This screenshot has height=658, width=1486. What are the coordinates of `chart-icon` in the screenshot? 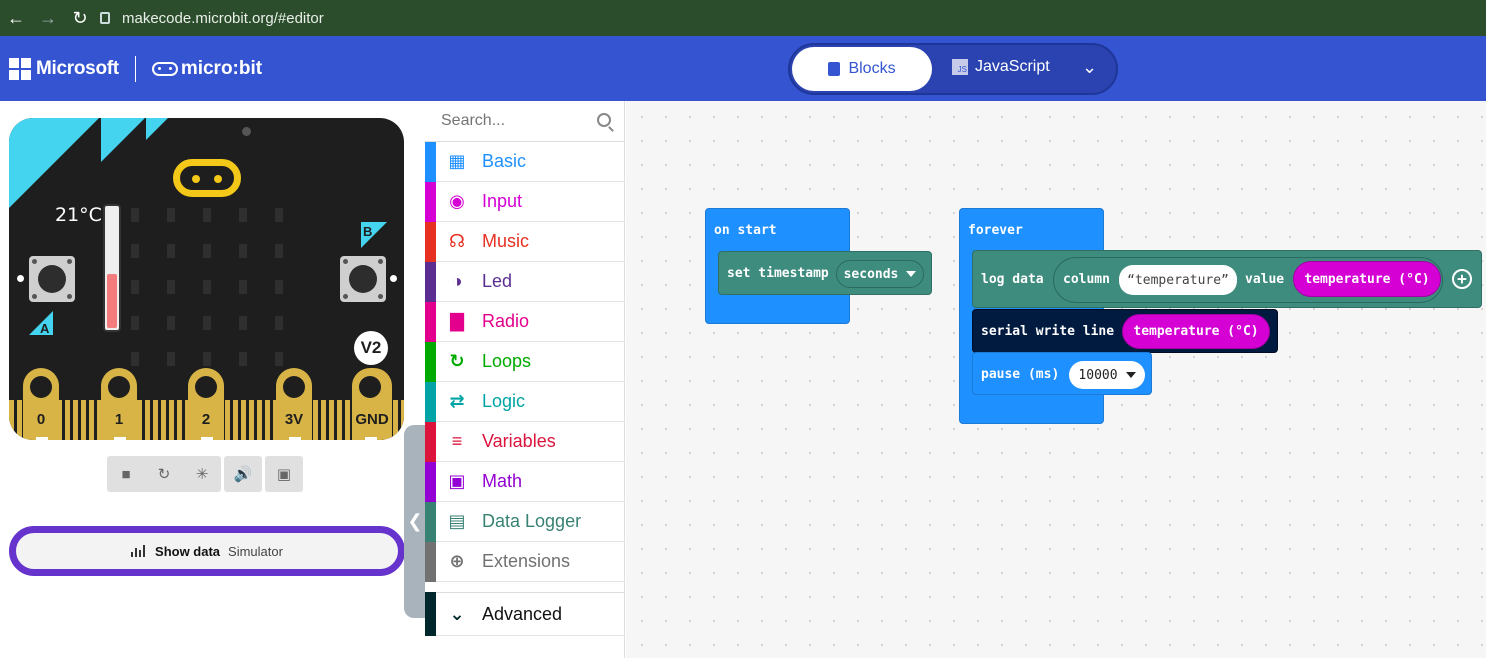 It's located at (139, 551).